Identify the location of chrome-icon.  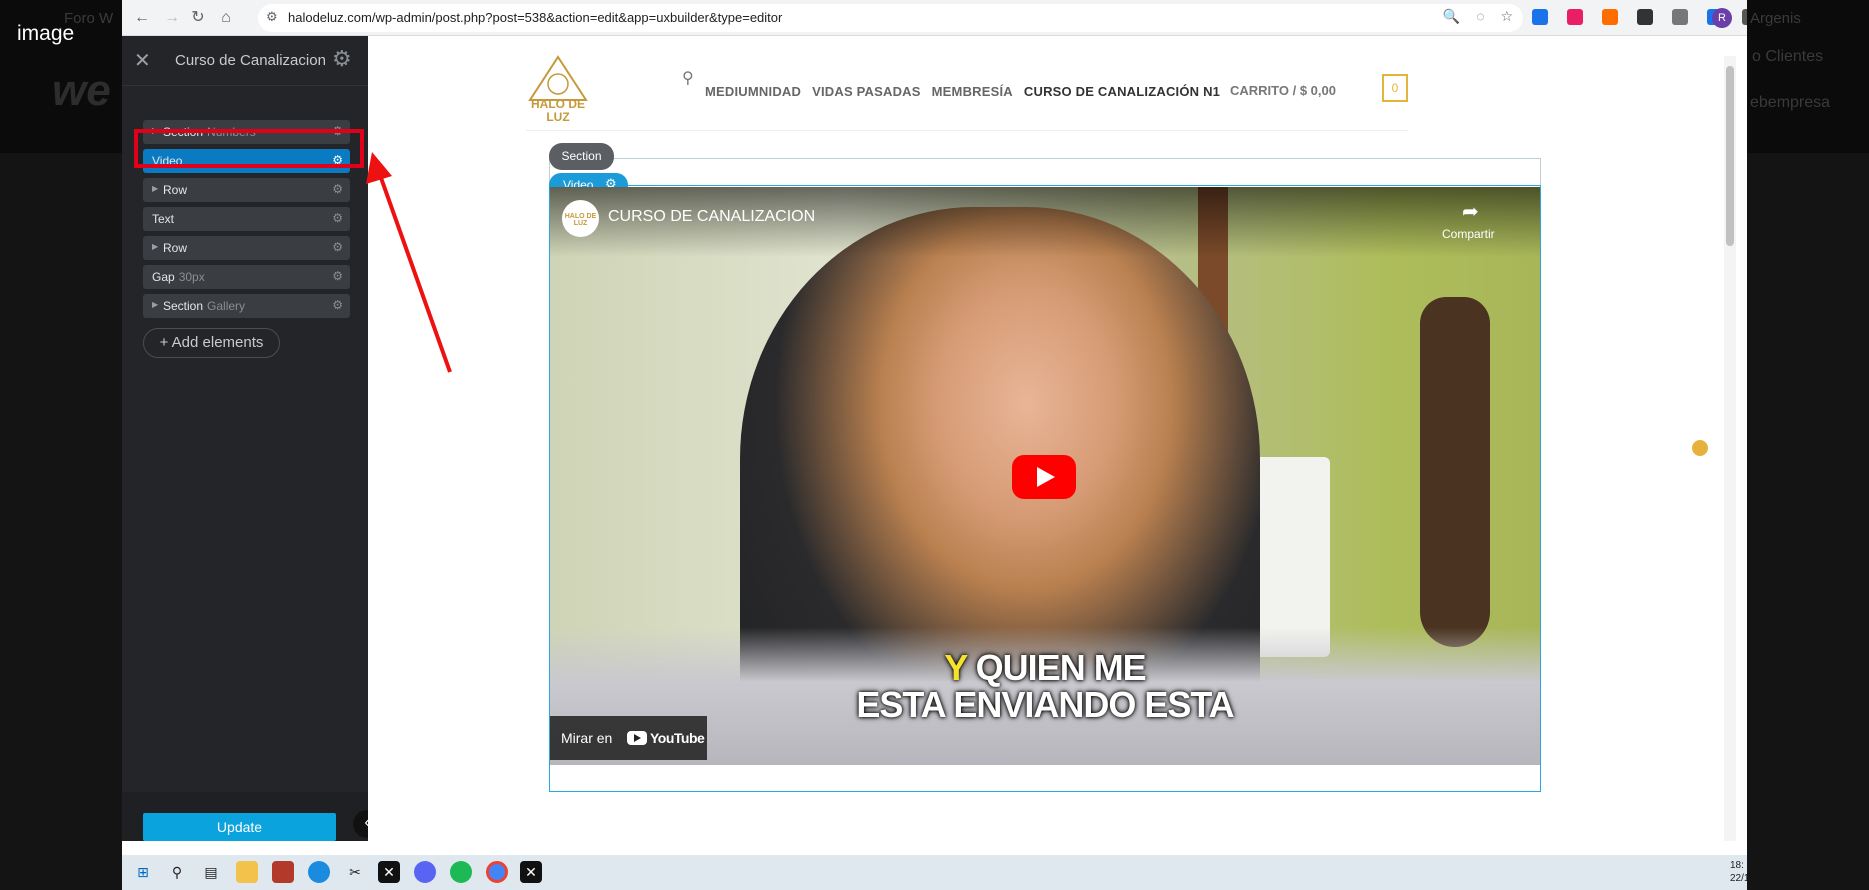
(497, 872).